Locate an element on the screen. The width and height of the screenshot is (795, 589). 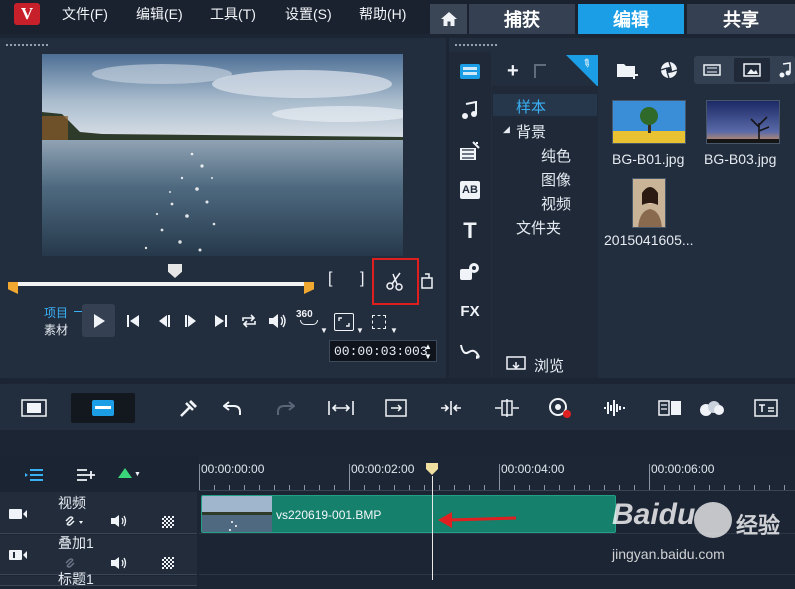
tools-button is located at coordinates (189, 408).